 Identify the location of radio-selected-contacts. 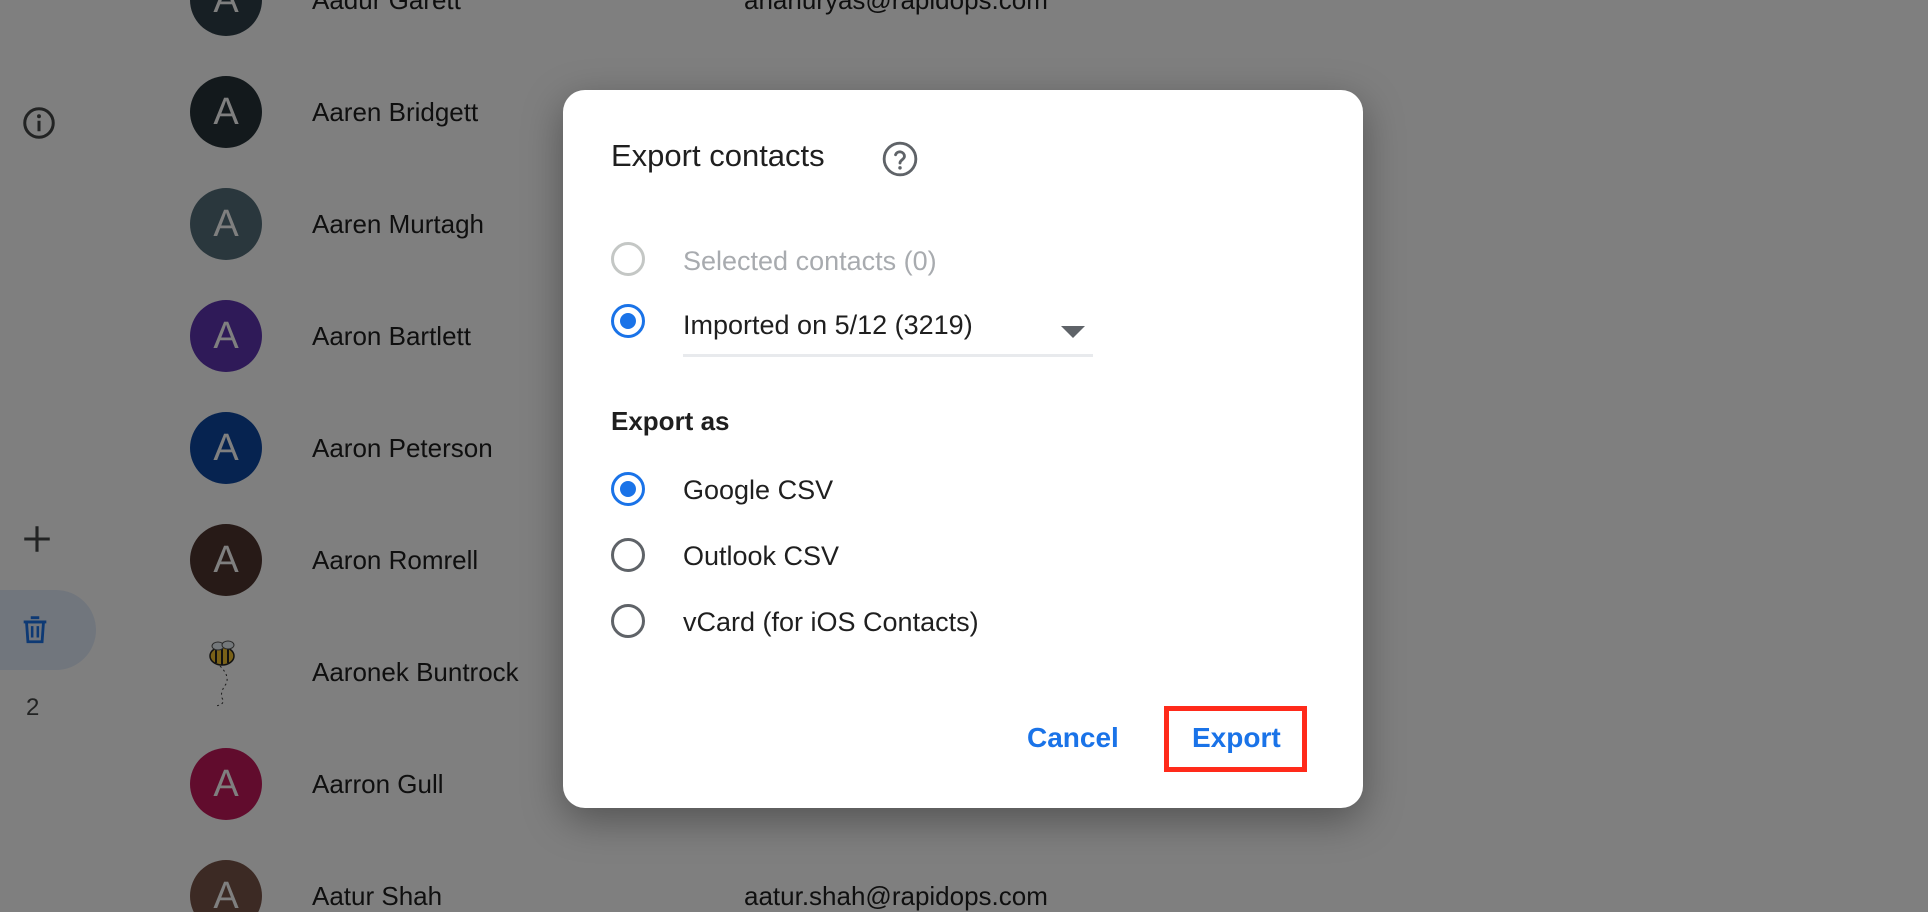
(628, 259).